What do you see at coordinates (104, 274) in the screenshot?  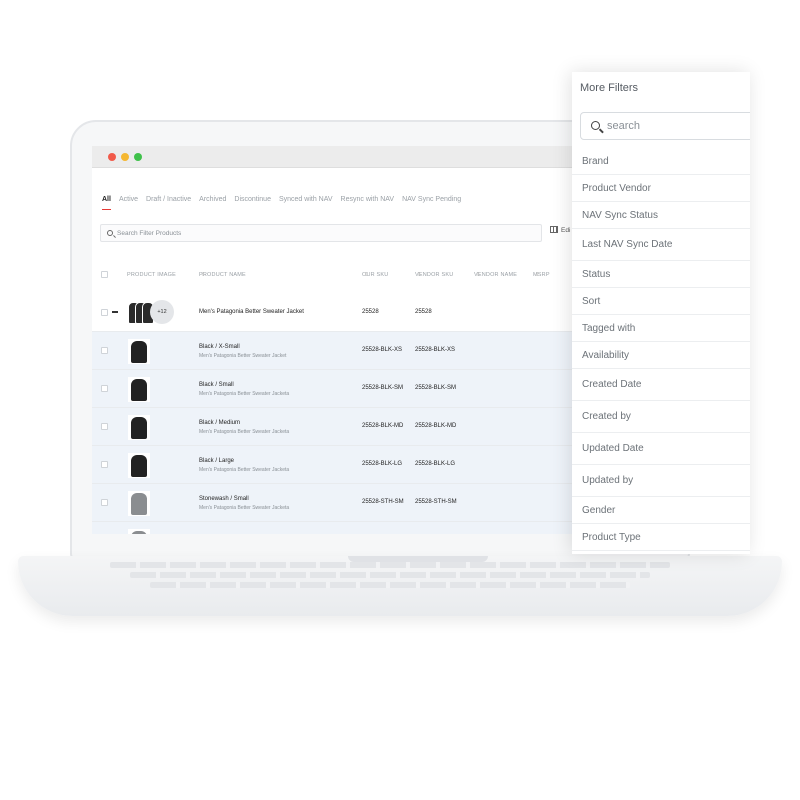 I see `select-all-checkbox` at bounding box center [104, 274].